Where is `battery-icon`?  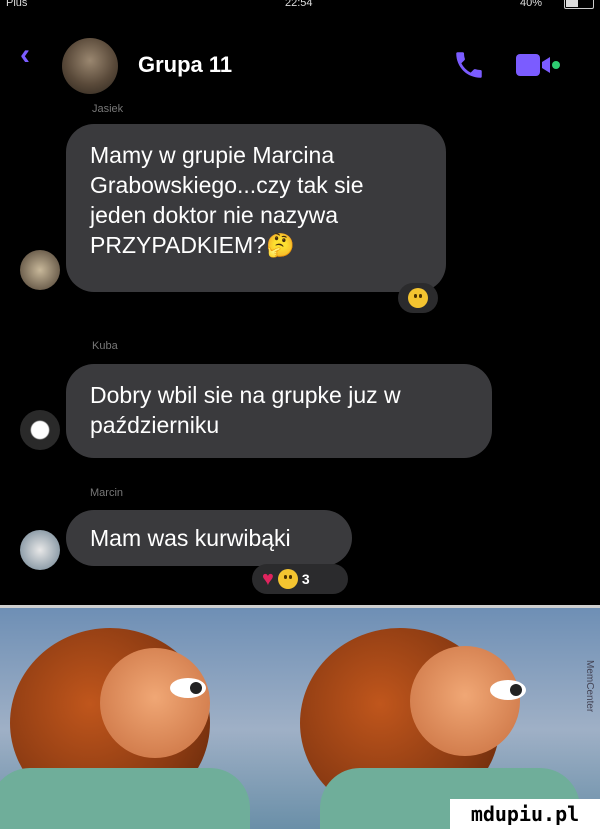
battery-icon is located at coordinates (579, 4).